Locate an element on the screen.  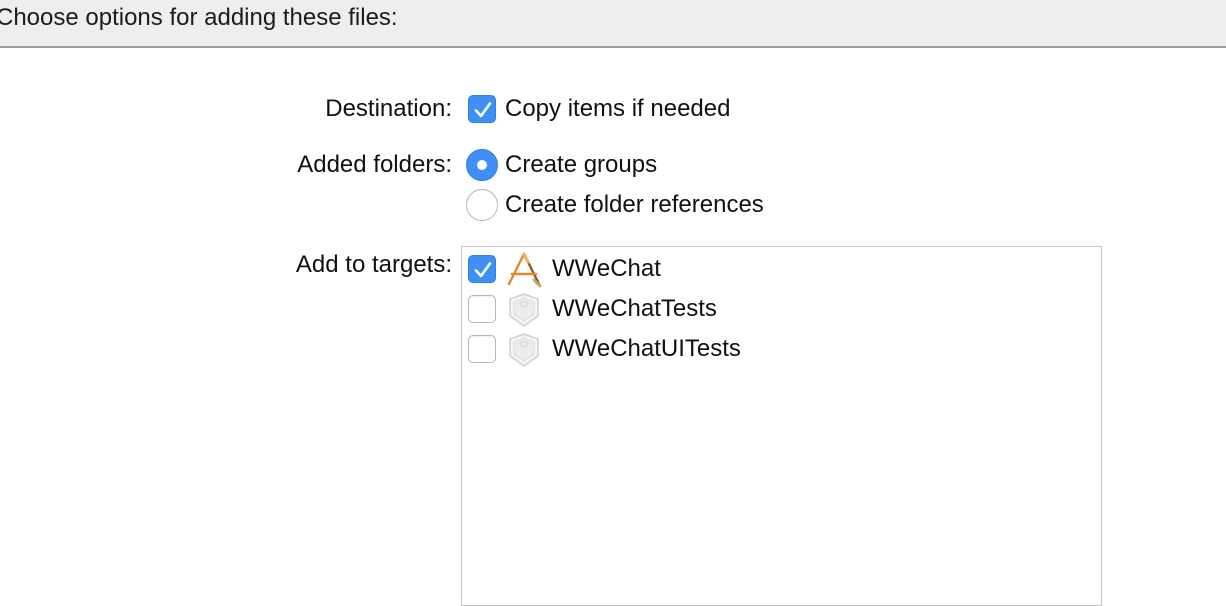
create-groups-radio is located at coordinates (482, 165).